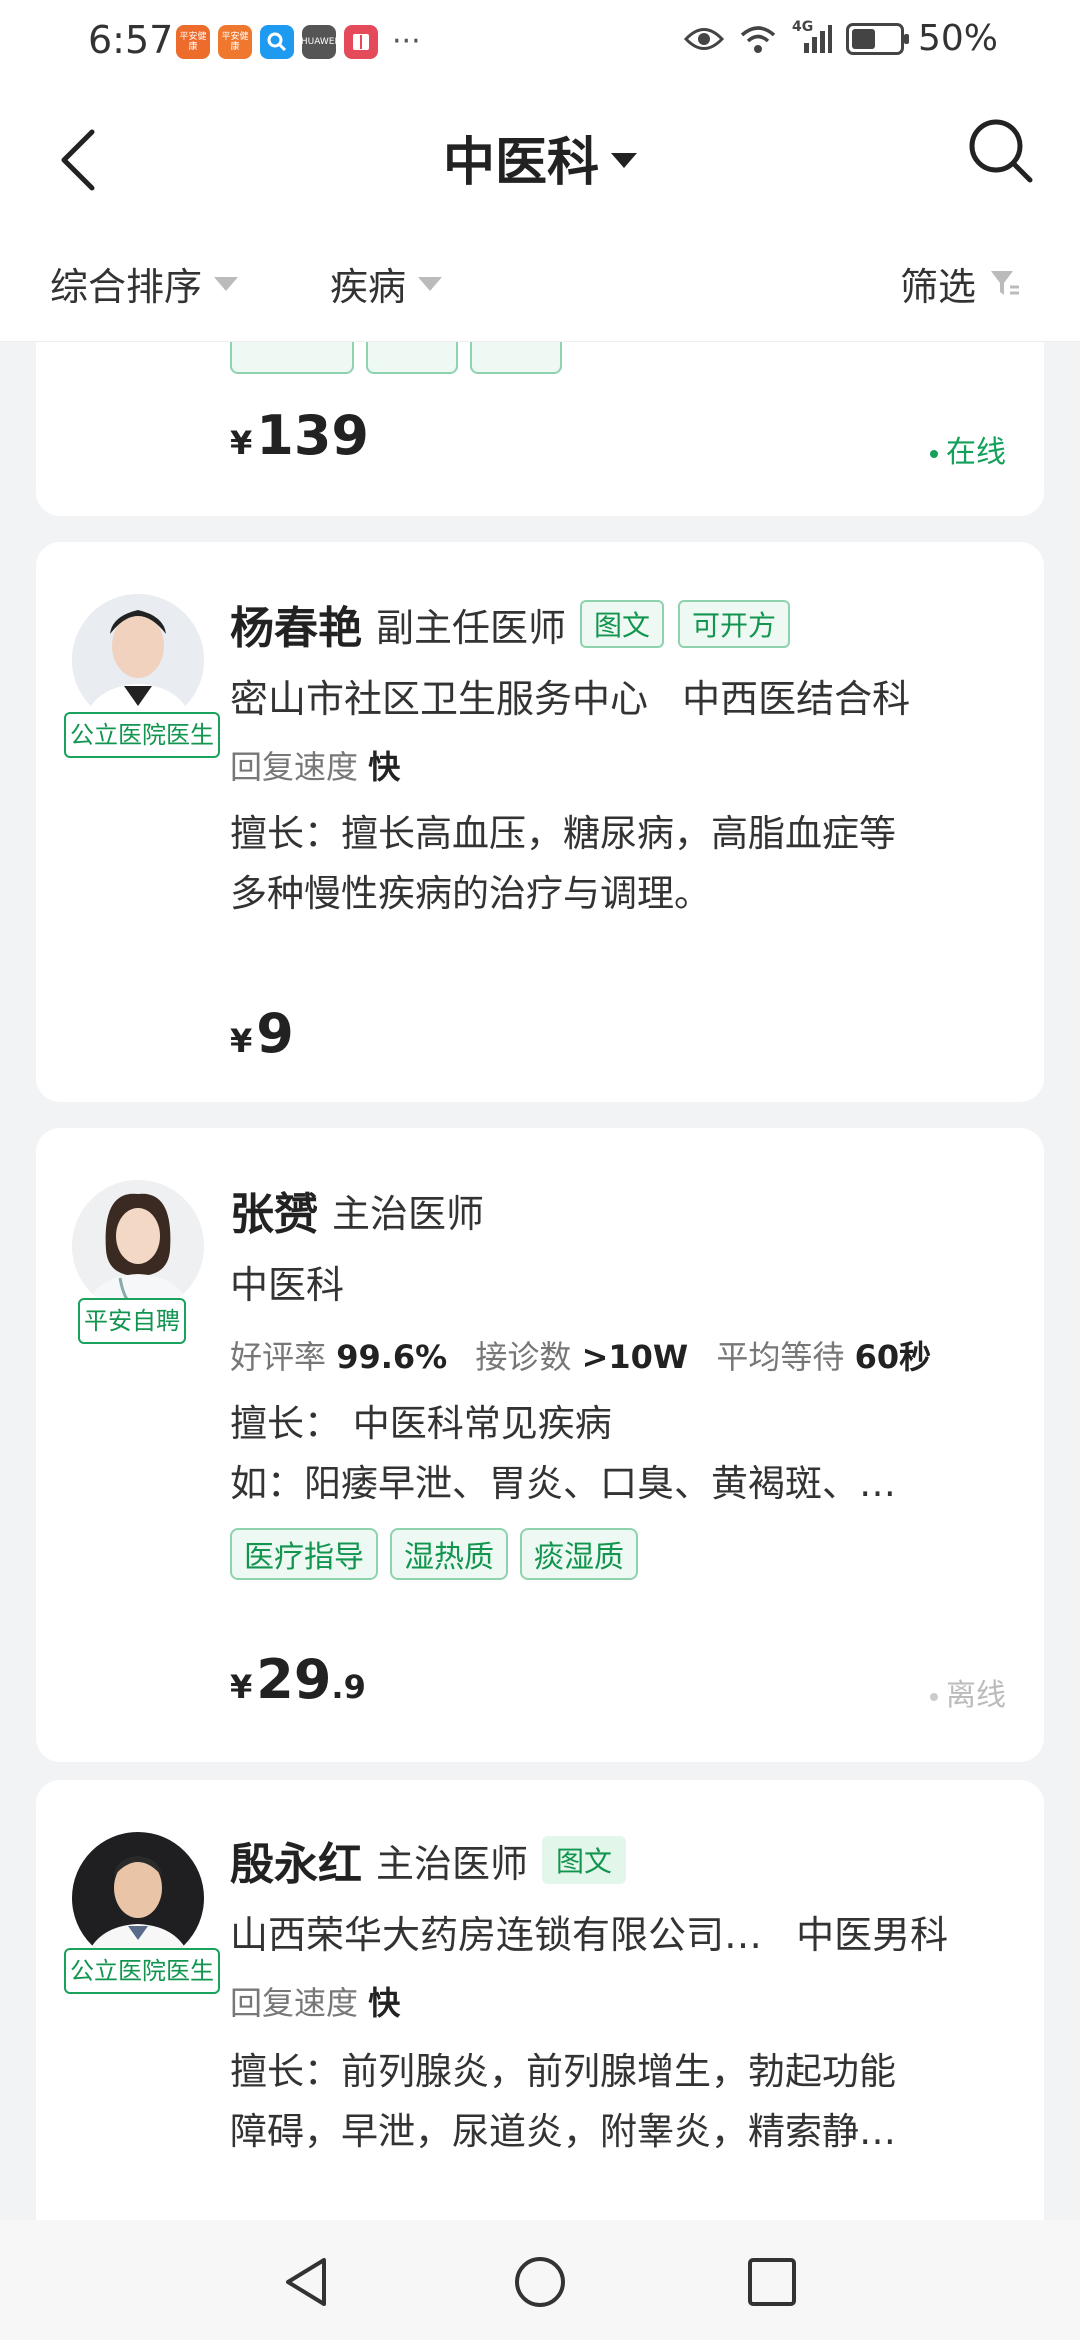 This screenshot has height=2340, width=1080. What do you see at coordinates (957, 38) in the screenshot?
I see `battery-percent: 50%` at bounding box center [957, 38].